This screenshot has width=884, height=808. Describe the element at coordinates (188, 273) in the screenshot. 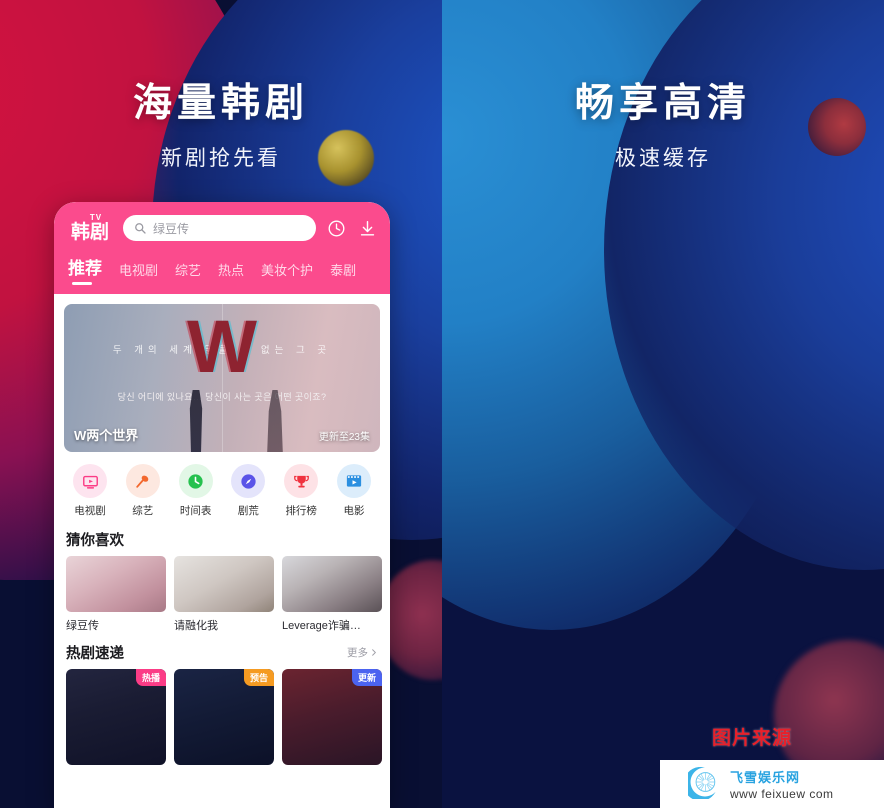

I see `tab-variety: 综艺` at that location.